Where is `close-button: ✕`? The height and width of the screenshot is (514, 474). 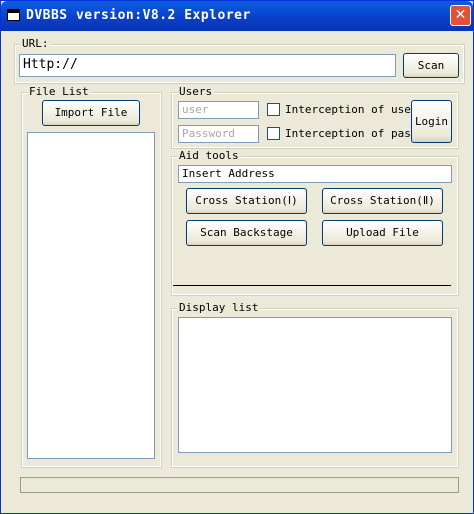 close-button: ✕ is located at coordinates (460, 15).